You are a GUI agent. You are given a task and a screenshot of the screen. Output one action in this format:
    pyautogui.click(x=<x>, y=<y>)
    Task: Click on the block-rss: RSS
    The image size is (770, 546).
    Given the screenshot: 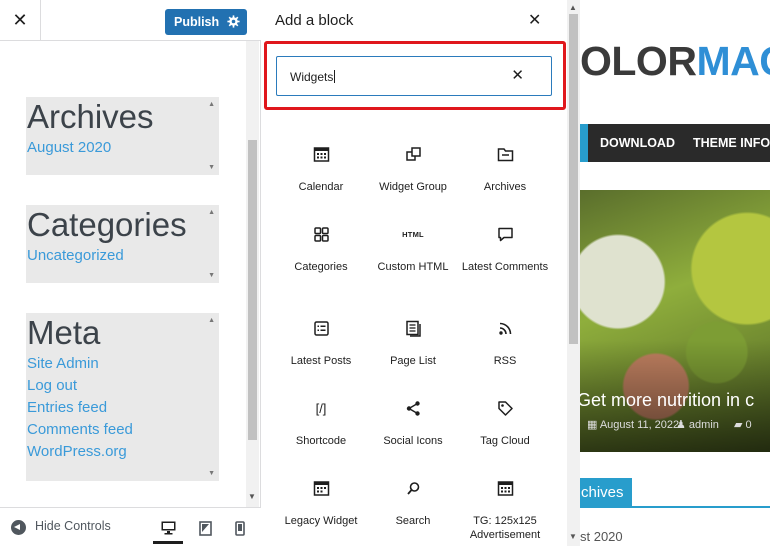 What is the action you would take?
    pyautogui.click(x=505, y=347)
    